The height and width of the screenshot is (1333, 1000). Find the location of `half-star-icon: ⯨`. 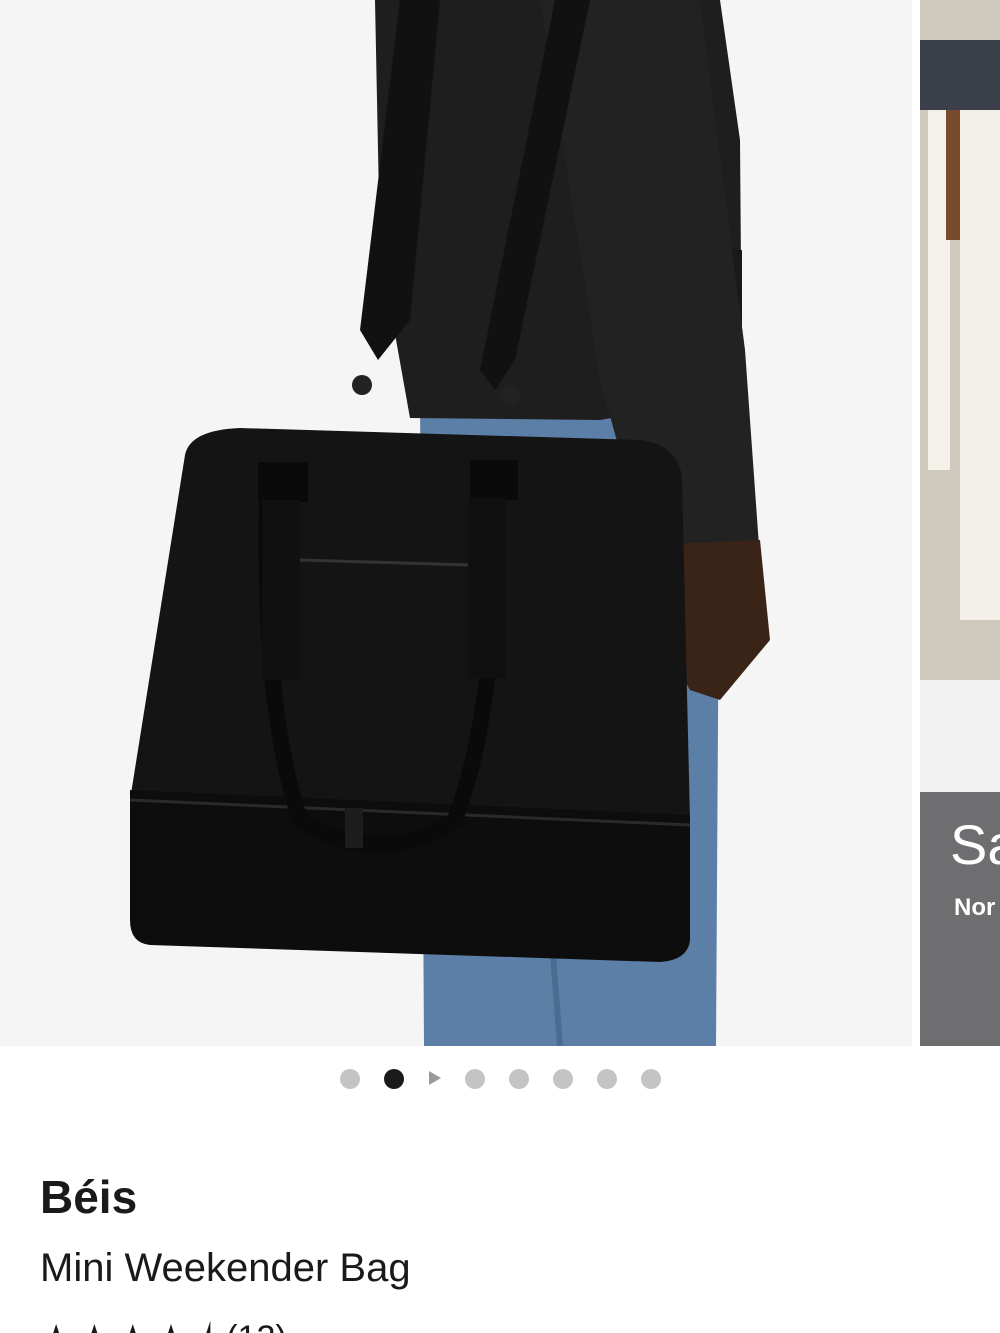

half-star-icon: ⯨ is located at coordinates (202, 1326).